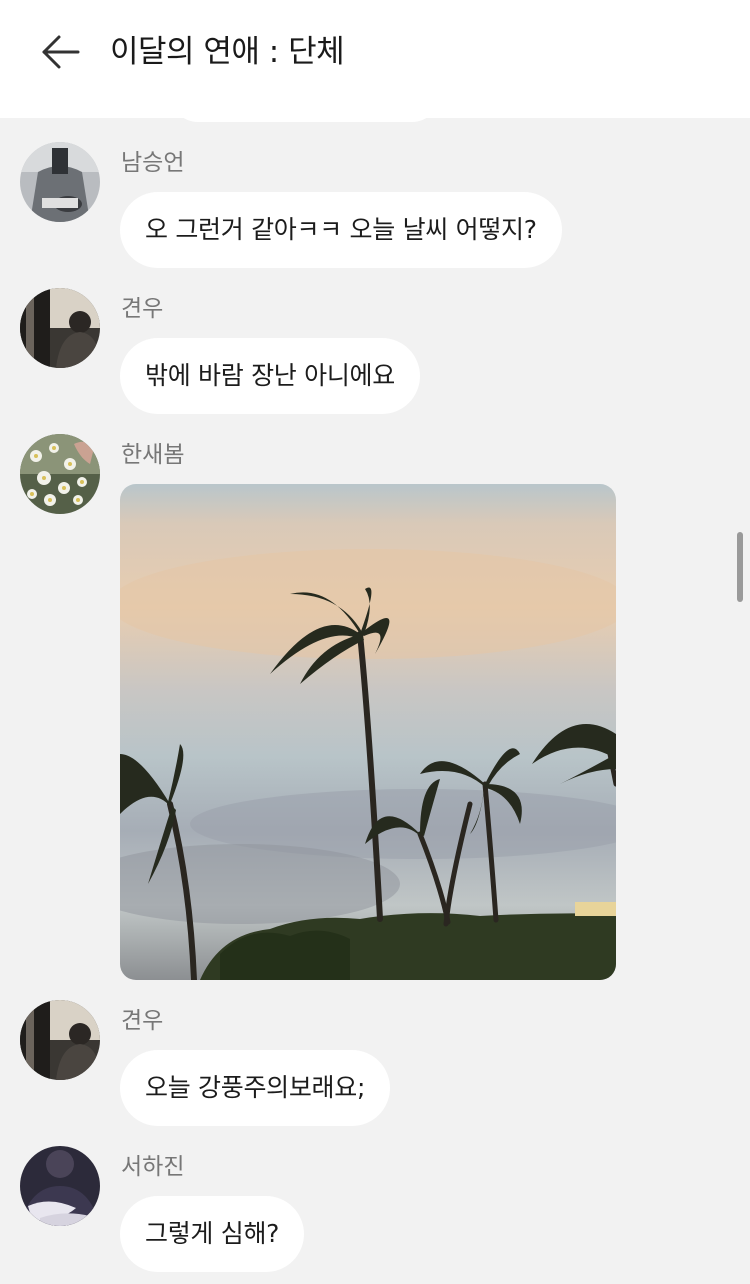 This screenshot has width=750, height=1284. What do you see at coordinates (375, 59) in the screenshot?
I see `chat-header: 이달의 연애 : 단체` at bounding box center [375, 59].